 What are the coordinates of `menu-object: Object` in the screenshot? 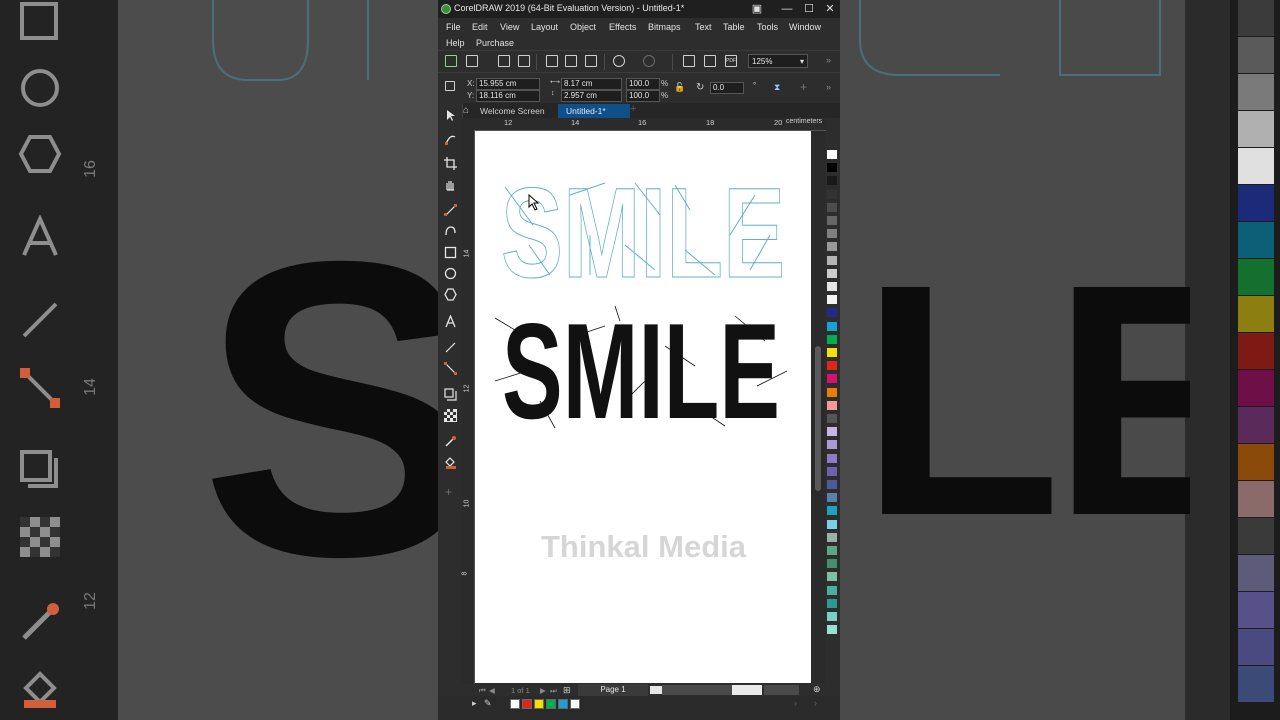 It's located at (583, 27).